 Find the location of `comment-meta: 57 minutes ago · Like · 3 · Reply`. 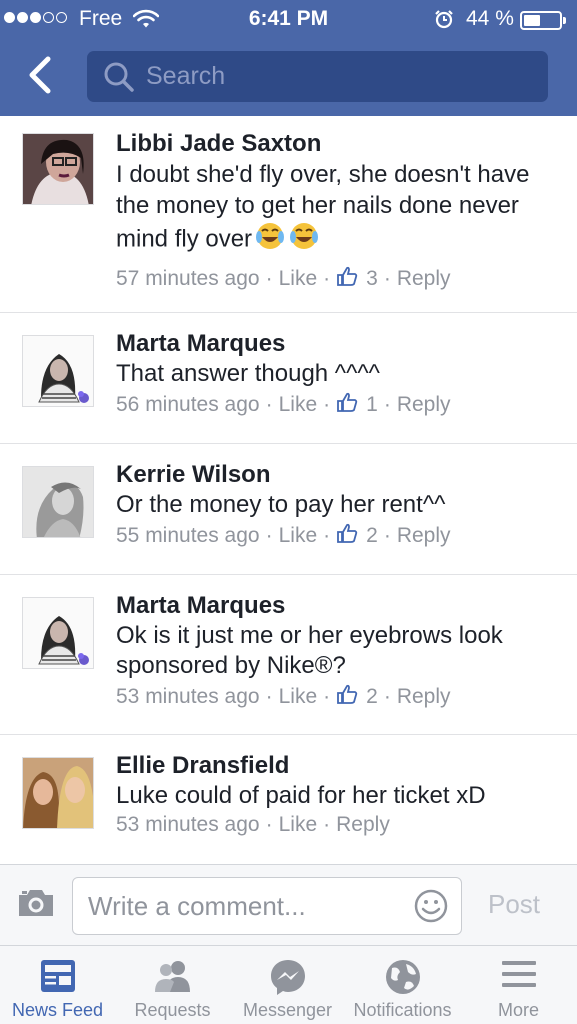

comment-meta: 57 minutes ago · Like · 3 · Reply is located at coordinates (336, 279).